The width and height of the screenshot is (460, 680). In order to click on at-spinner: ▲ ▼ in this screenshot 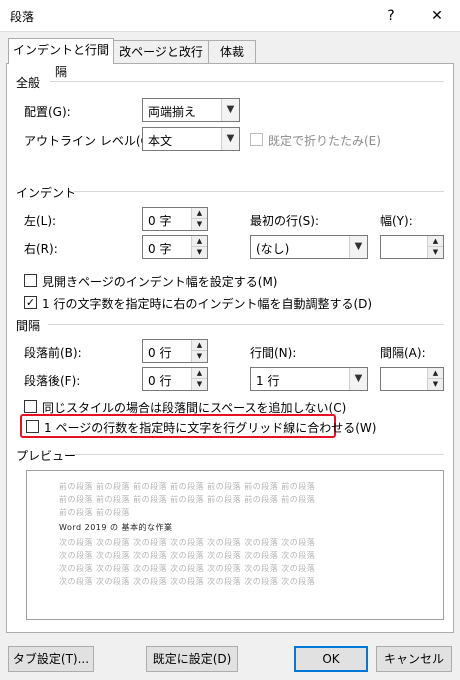, I will do `click(412, 379)`.